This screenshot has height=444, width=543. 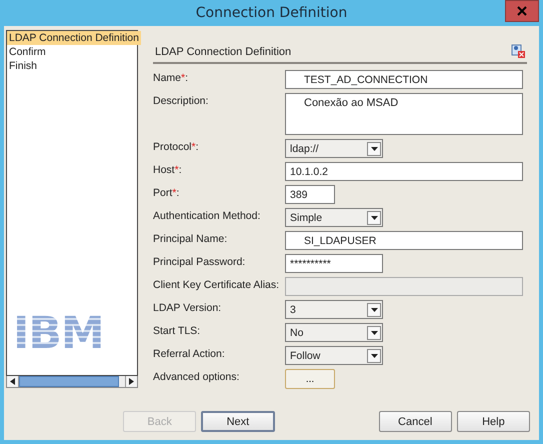 I want to click on field-label: Host*:, so click(x=167, y=169).